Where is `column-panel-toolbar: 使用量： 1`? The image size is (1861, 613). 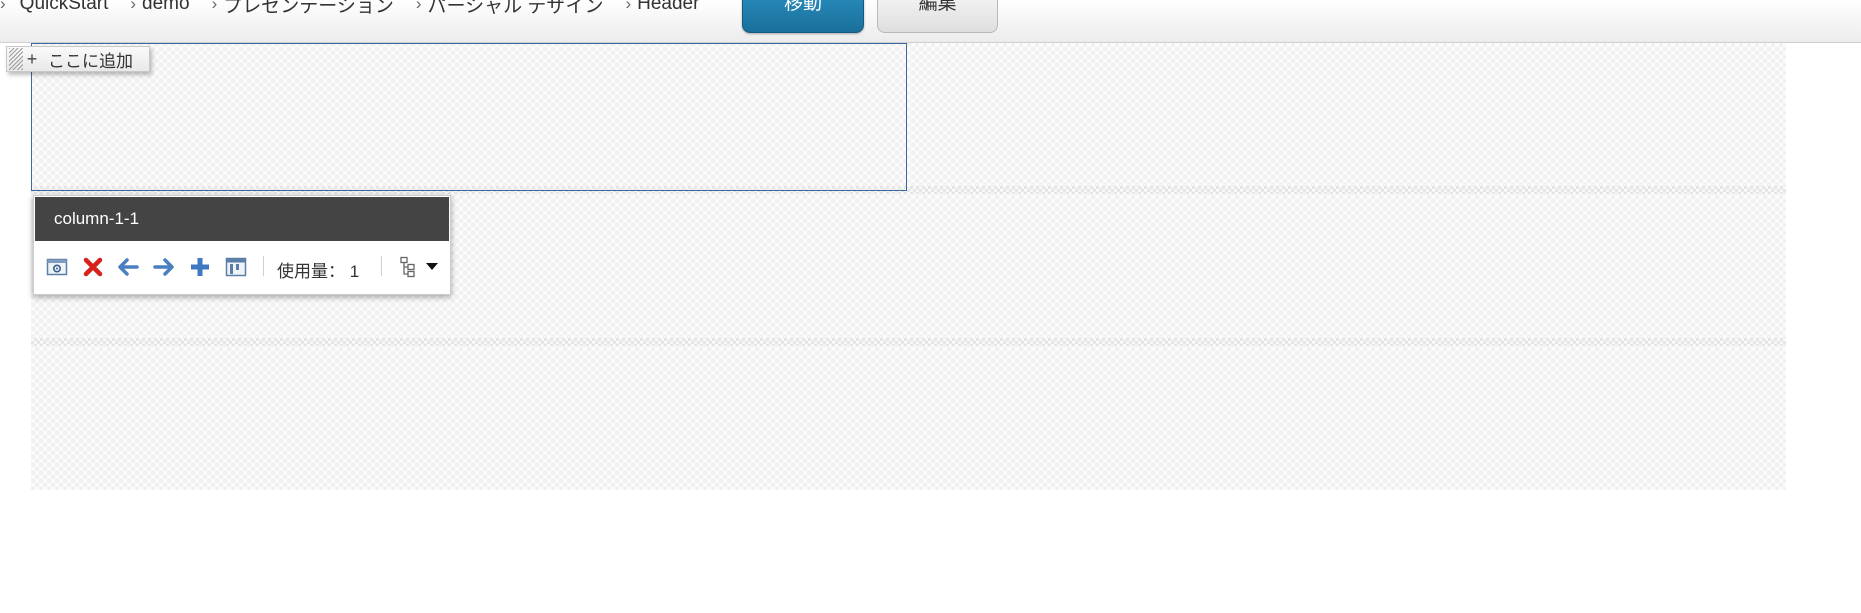
column-panel-toolbar: 使用量： 1 is located at coordinates (242, 268).